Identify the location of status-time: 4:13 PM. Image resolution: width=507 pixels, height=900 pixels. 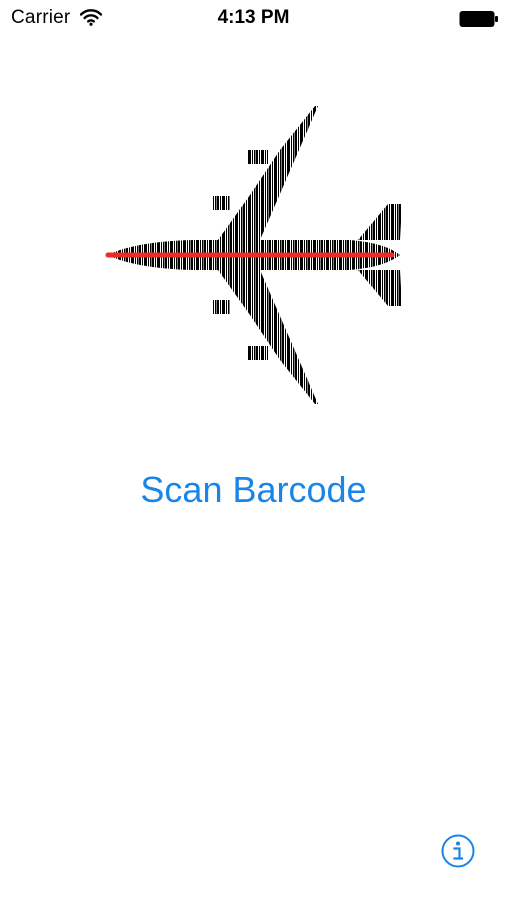
(253, 17).